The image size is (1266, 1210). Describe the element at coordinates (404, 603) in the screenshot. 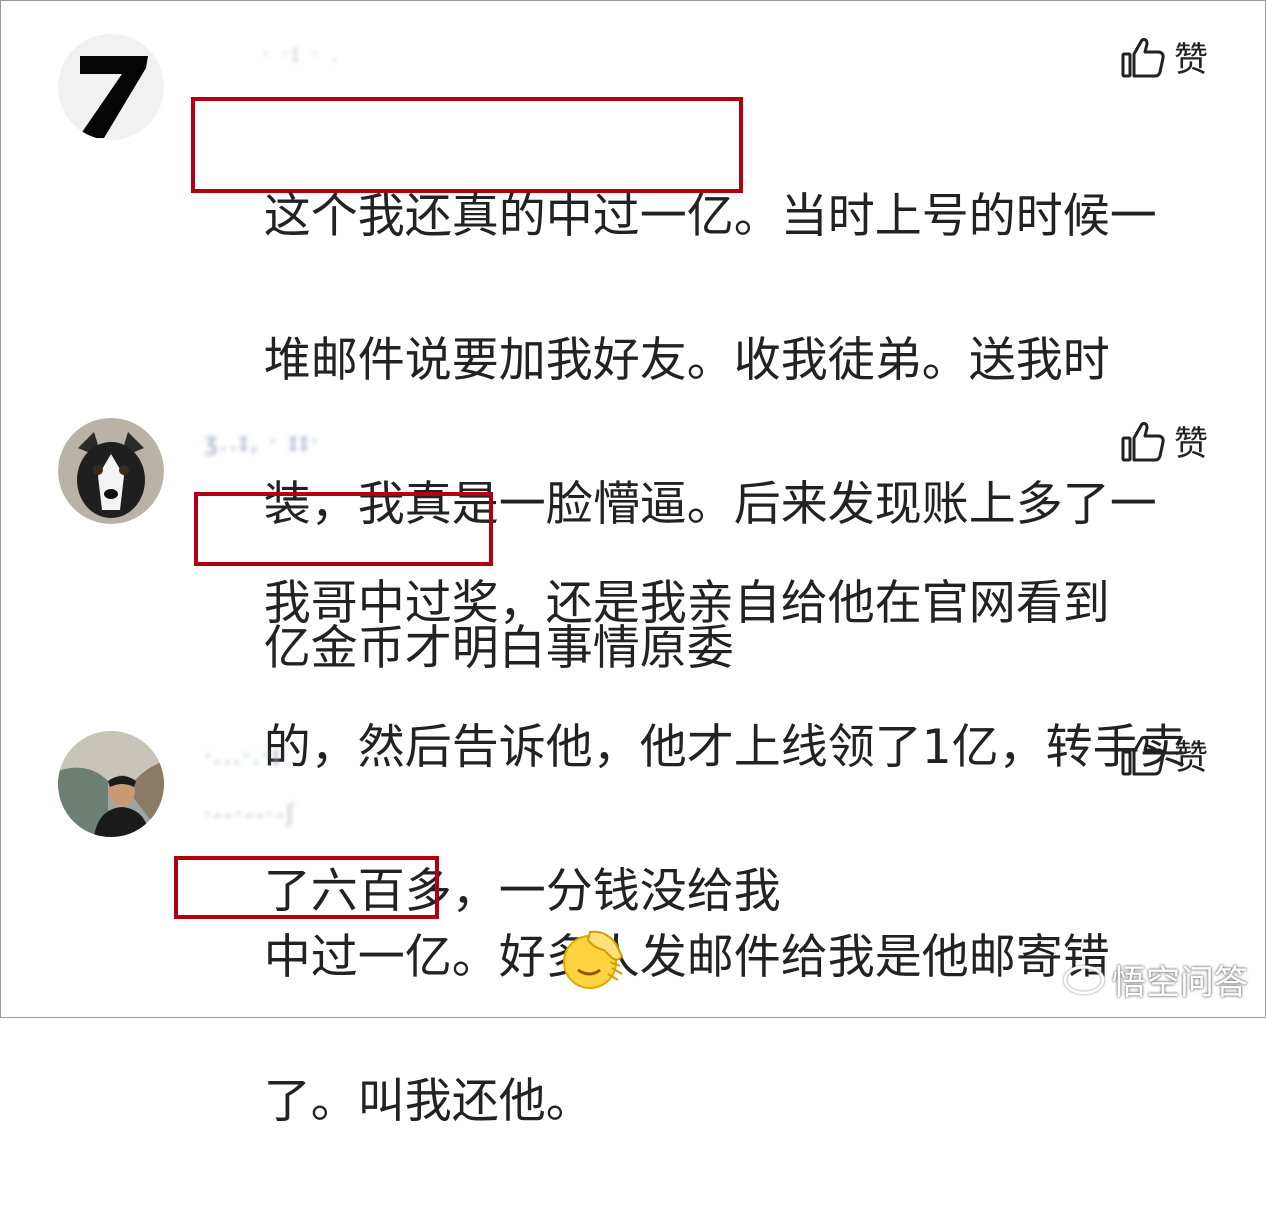

I see `highlighted-phrase: 我哥中过奖，` at that location.